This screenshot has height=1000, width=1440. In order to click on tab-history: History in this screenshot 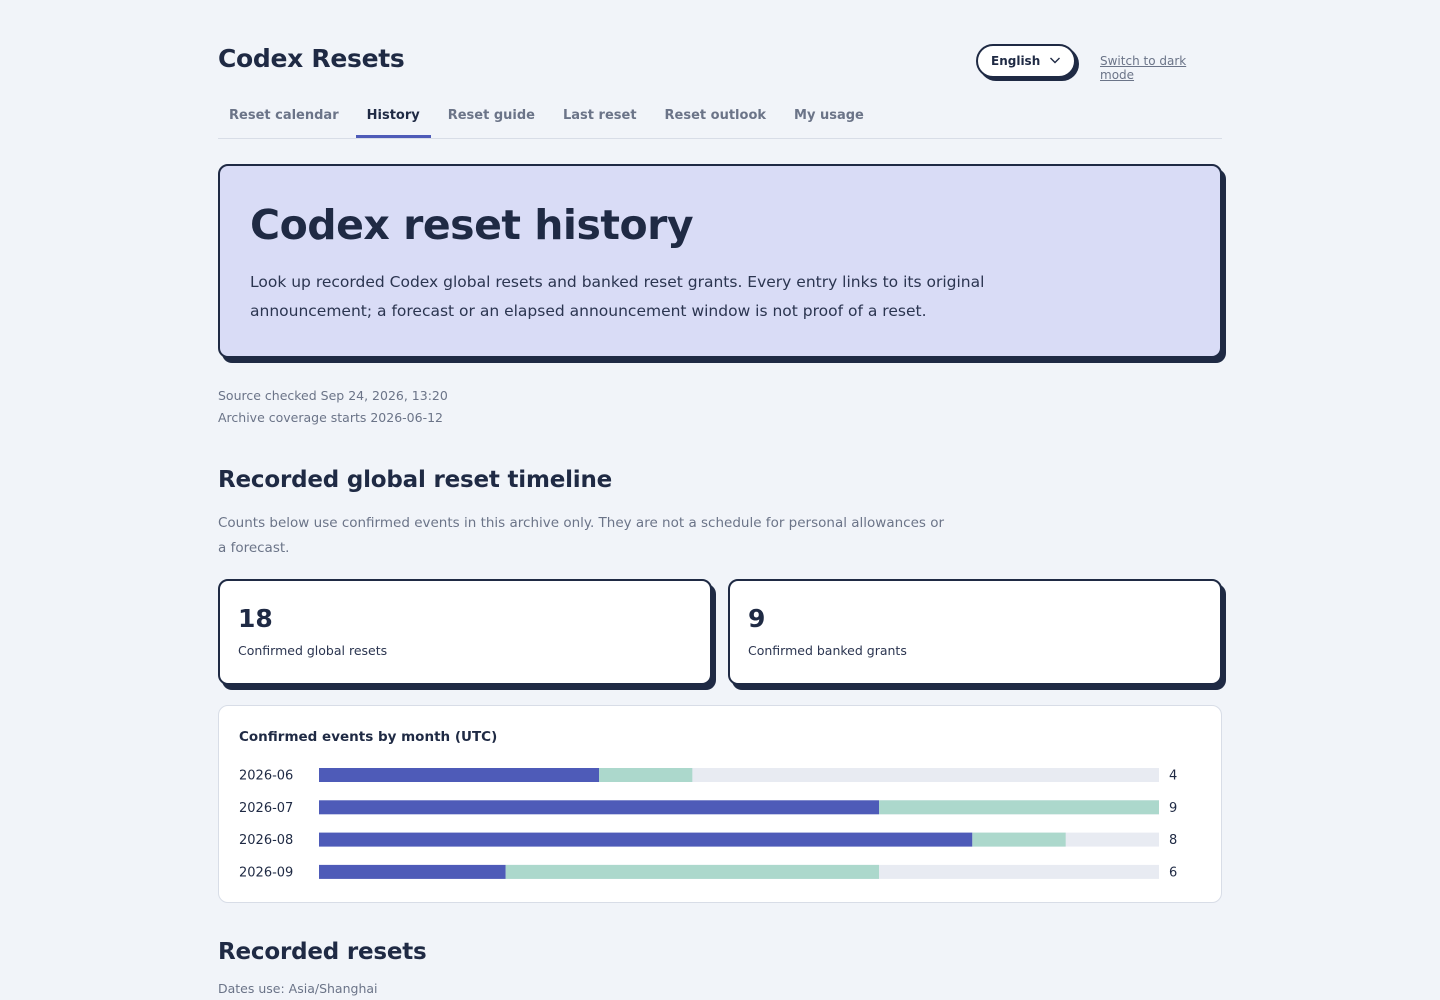, I will do `click(393, 119)`.